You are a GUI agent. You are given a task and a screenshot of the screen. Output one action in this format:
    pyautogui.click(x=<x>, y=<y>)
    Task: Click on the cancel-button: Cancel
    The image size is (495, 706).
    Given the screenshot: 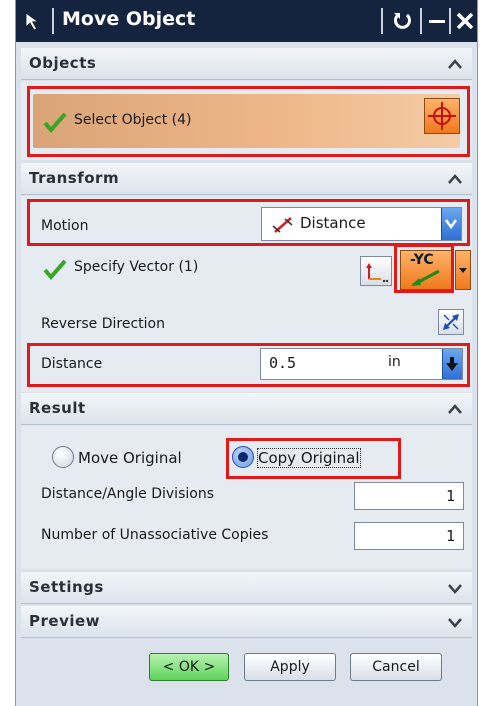 What is the action you would take?
    pyautogui.click(x=396, y=667)
    